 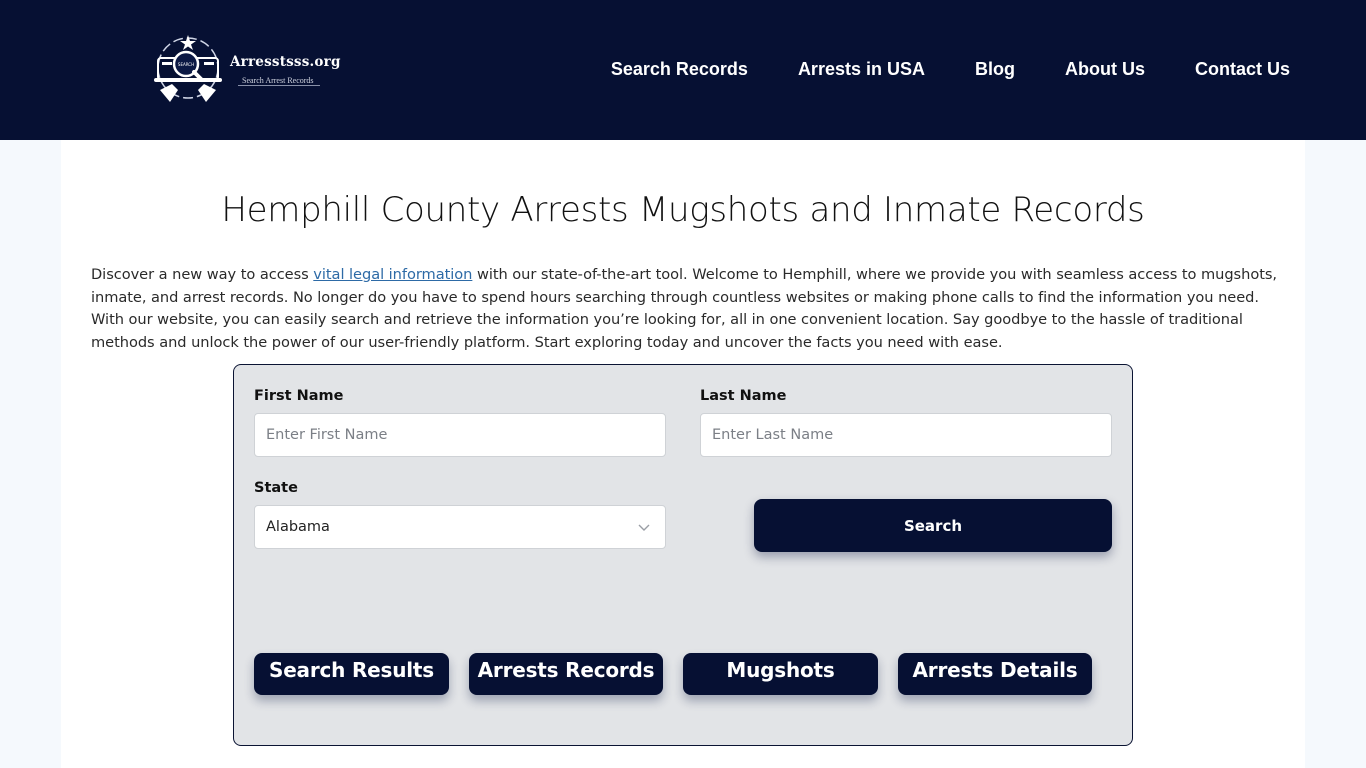 What do you see at coordinates (743, 396) in the screenshot?
I see `last-name-label: Last Name` at bounding box center [743, 396].